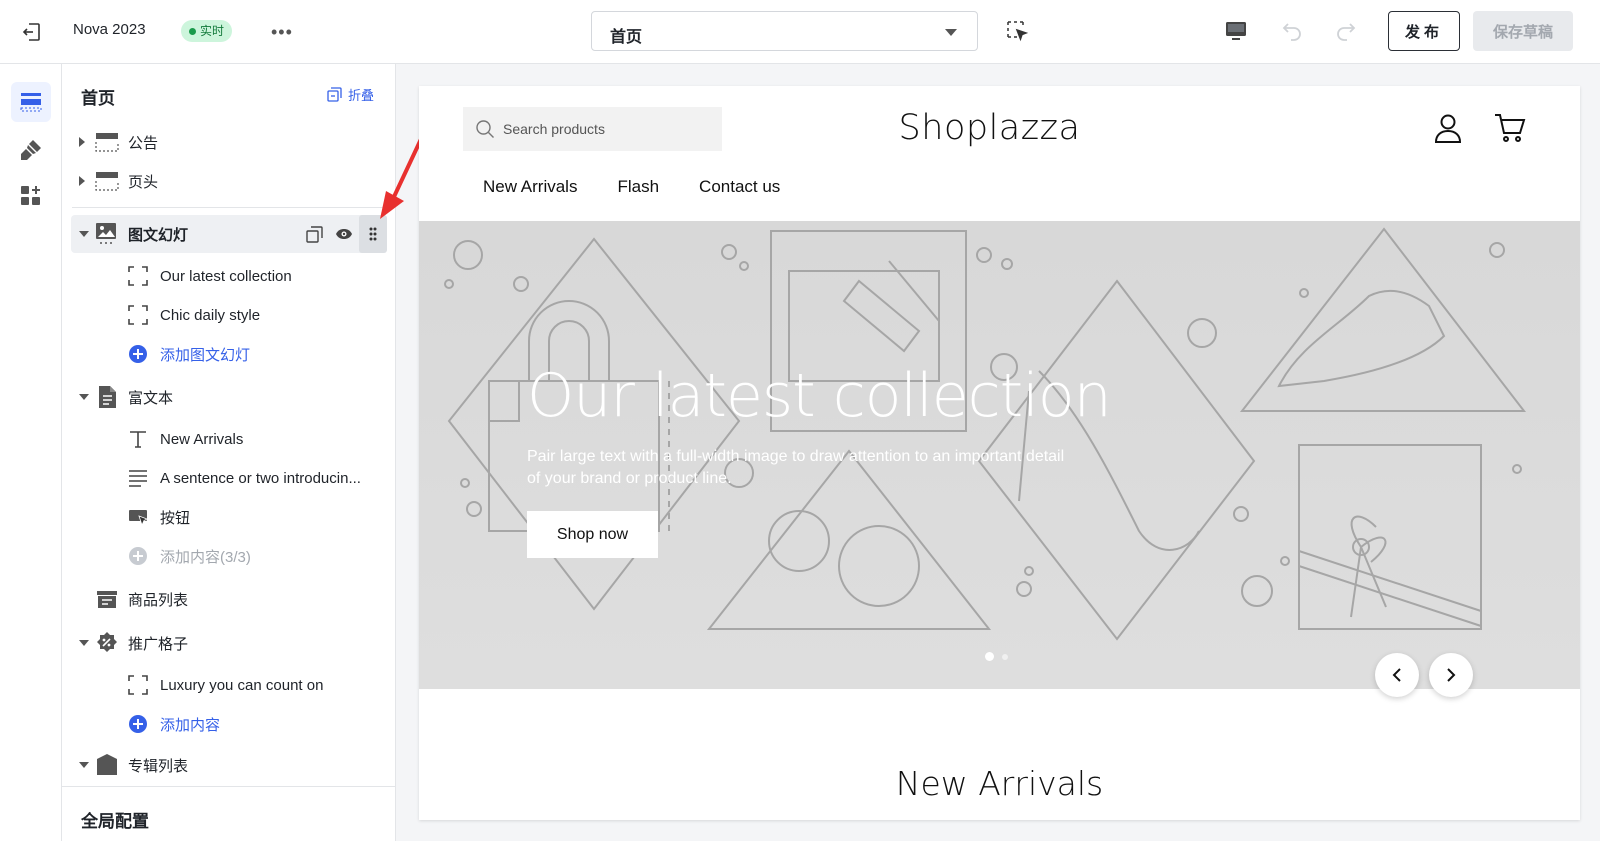 This screenshot has height=841, width=1600. Describe the element at coordinates (626, 37) in the screenshot. I see `page-selector-value: 首页` at that location.